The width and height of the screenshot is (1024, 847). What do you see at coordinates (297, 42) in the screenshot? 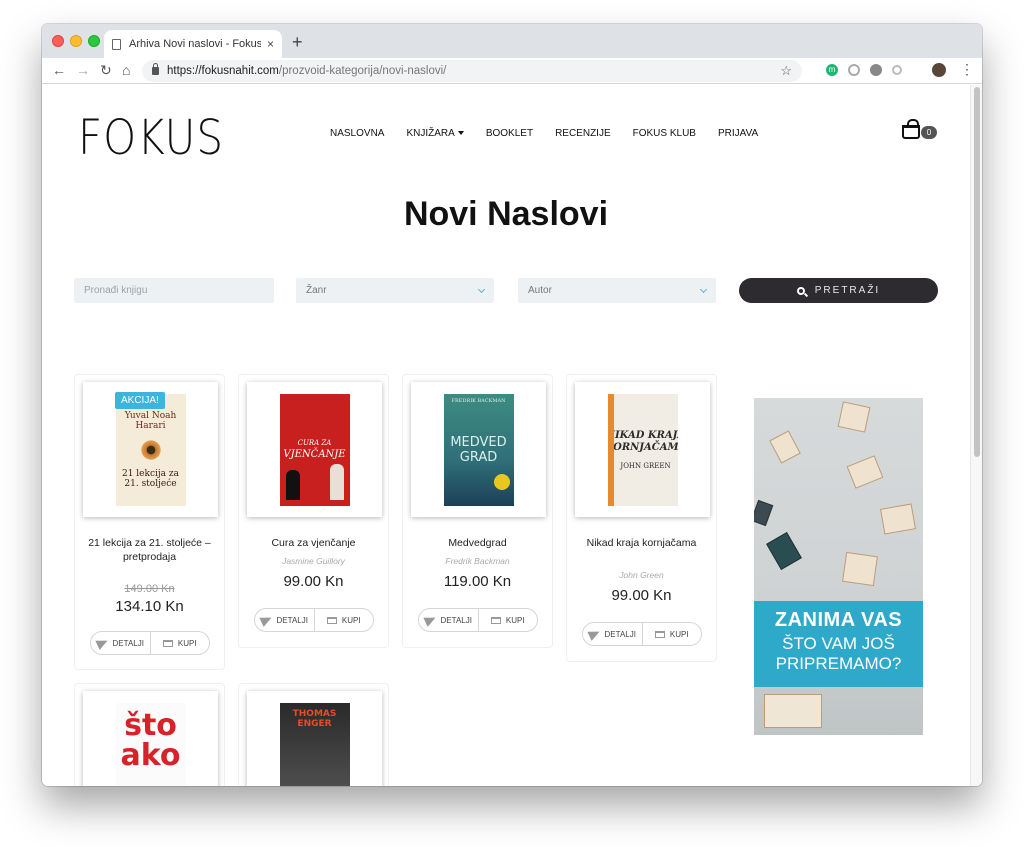
I see `new-tab-button: +` at bounding box center [297, 42].